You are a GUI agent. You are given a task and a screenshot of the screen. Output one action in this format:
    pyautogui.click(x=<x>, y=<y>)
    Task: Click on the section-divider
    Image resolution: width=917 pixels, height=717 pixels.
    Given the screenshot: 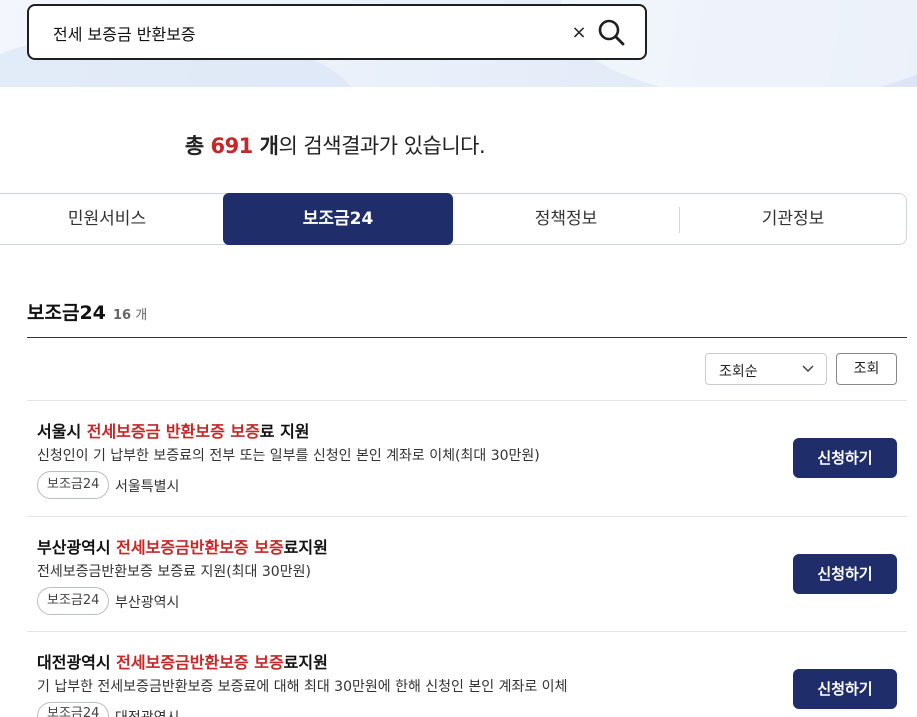 What is the action you would take?
    pyautogui.click(x=467, y=337)
    